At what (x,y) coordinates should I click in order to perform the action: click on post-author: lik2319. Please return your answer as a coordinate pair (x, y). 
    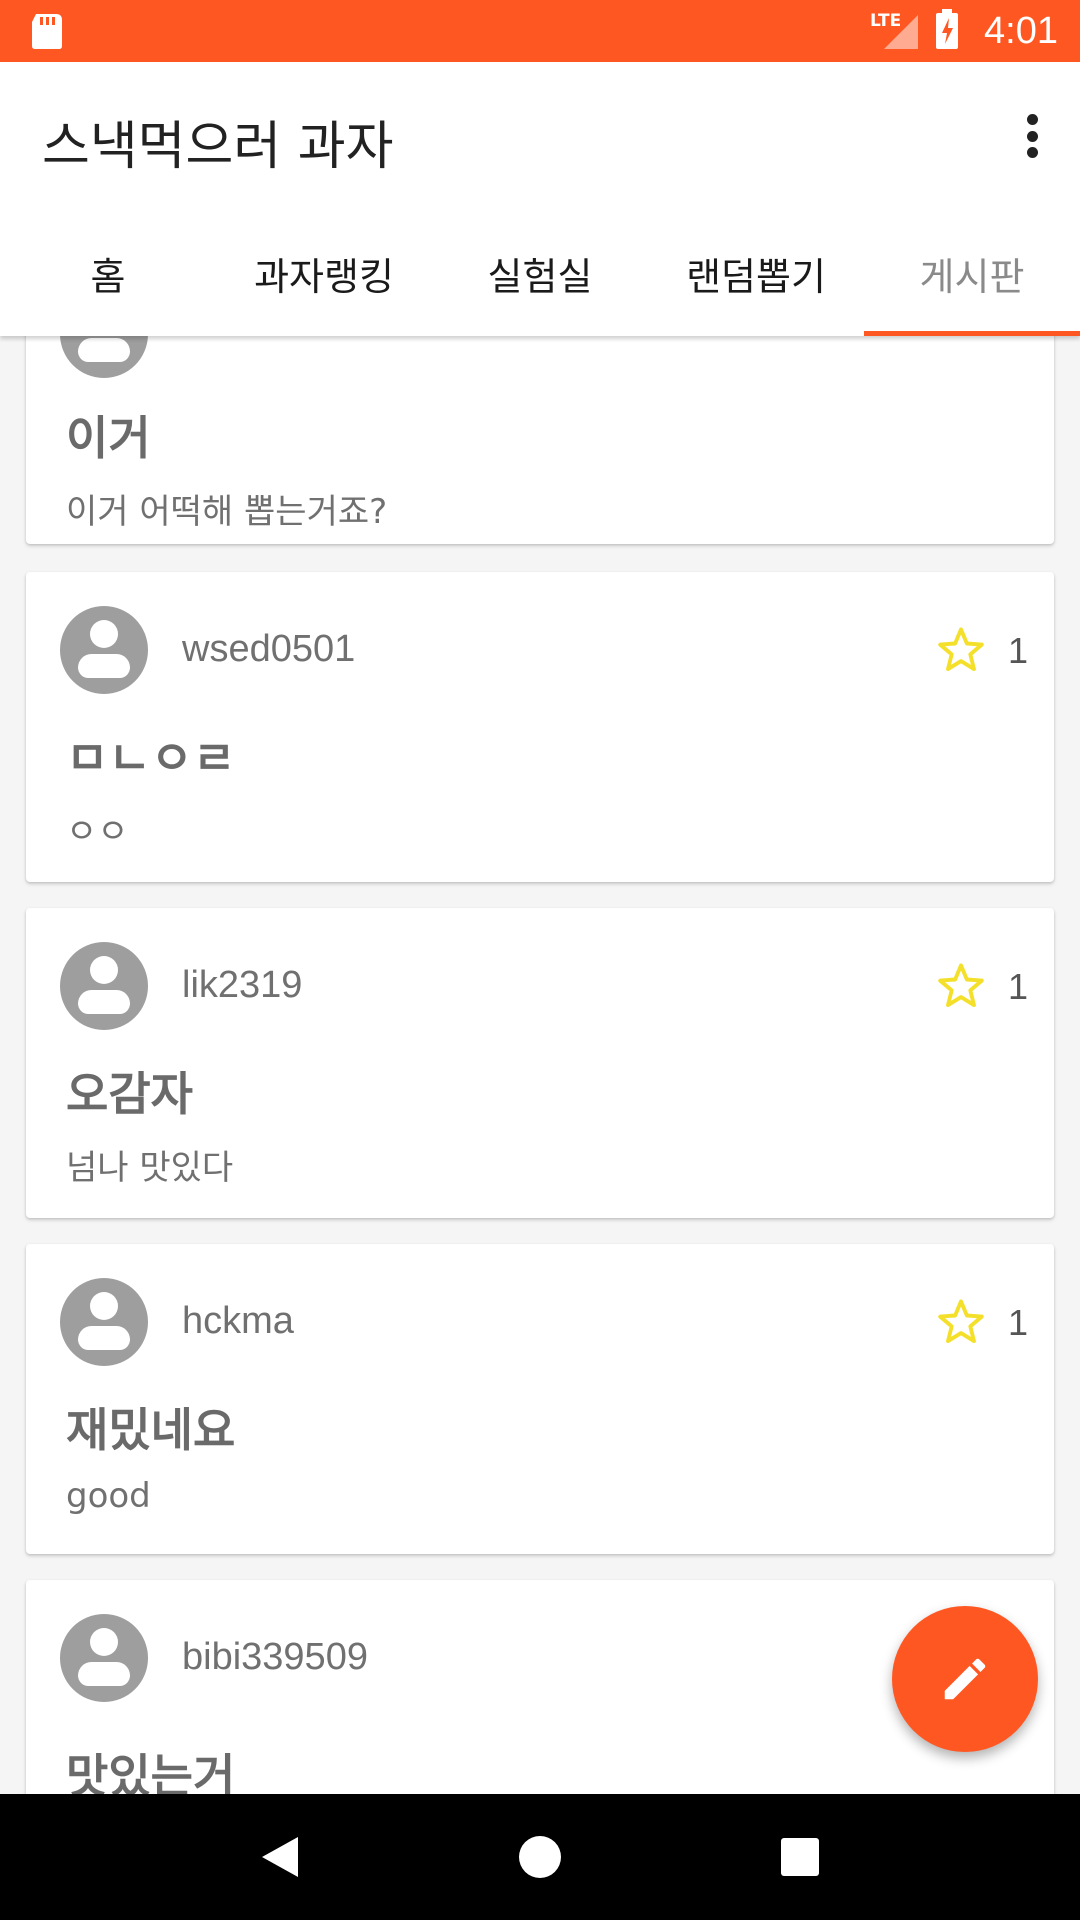
    Looking at the image, I should click on (242, 985).